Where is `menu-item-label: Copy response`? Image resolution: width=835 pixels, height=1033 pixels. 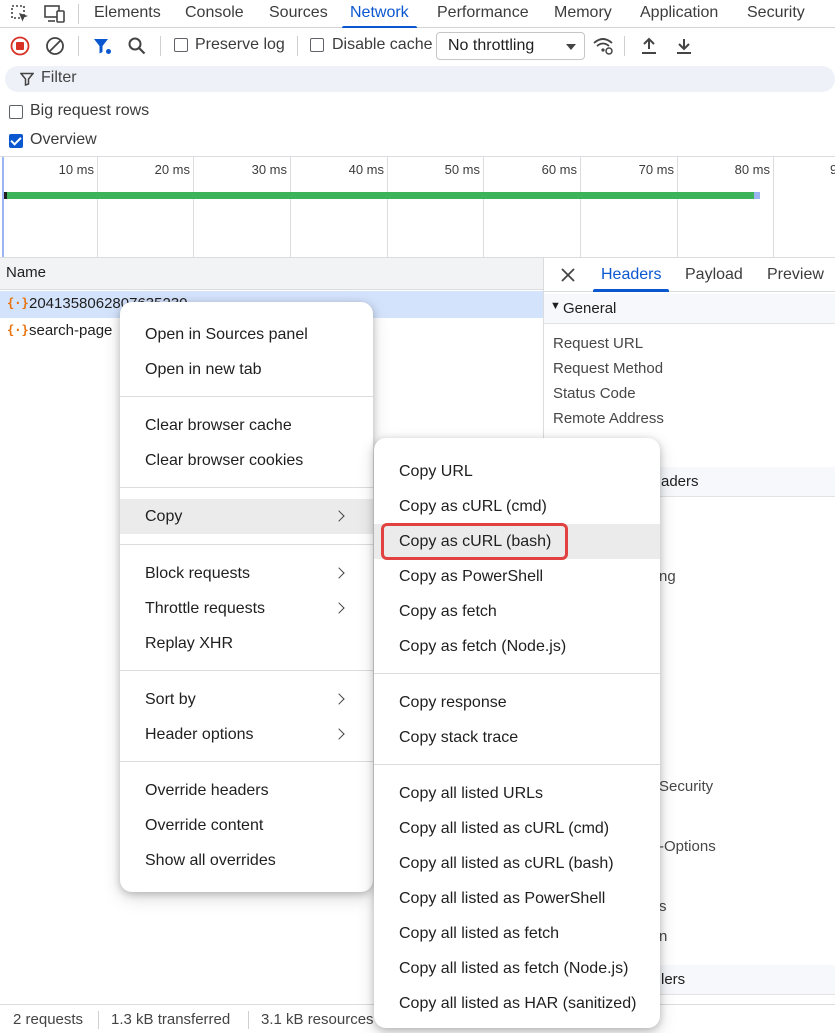
menu-item-label: Copy response is located at coordinates (453, 702).